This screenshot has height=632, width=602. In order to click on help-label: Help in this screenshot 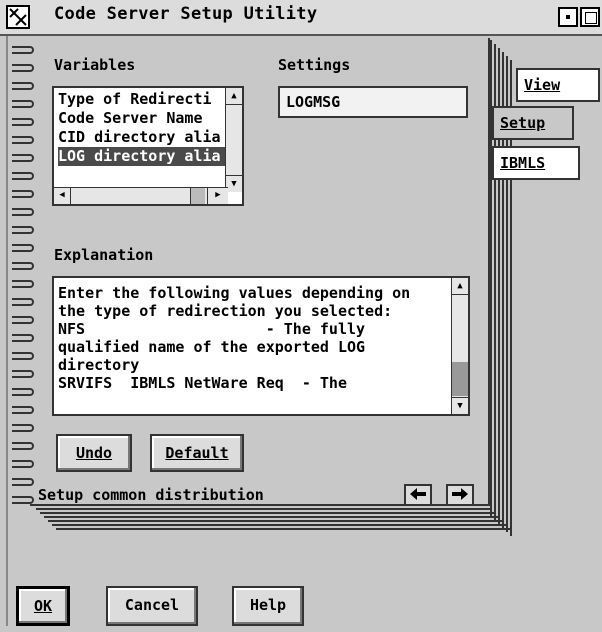, I will do `click(268, 605)`.